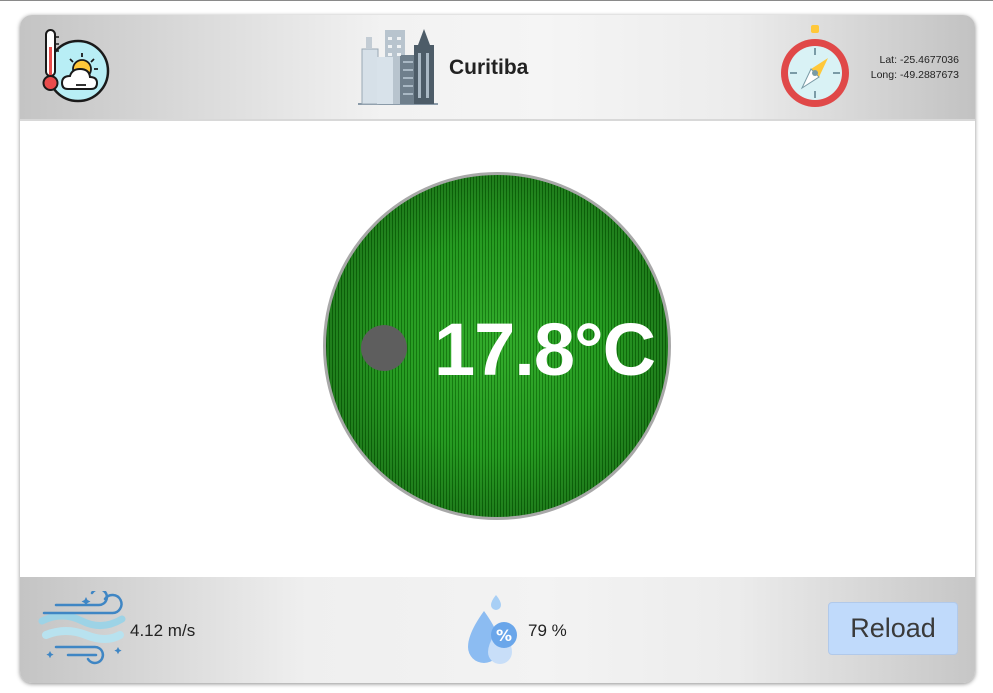  Describe the element at coordinates (384, 348) in the screenshot. I see `status-dot` at that location.